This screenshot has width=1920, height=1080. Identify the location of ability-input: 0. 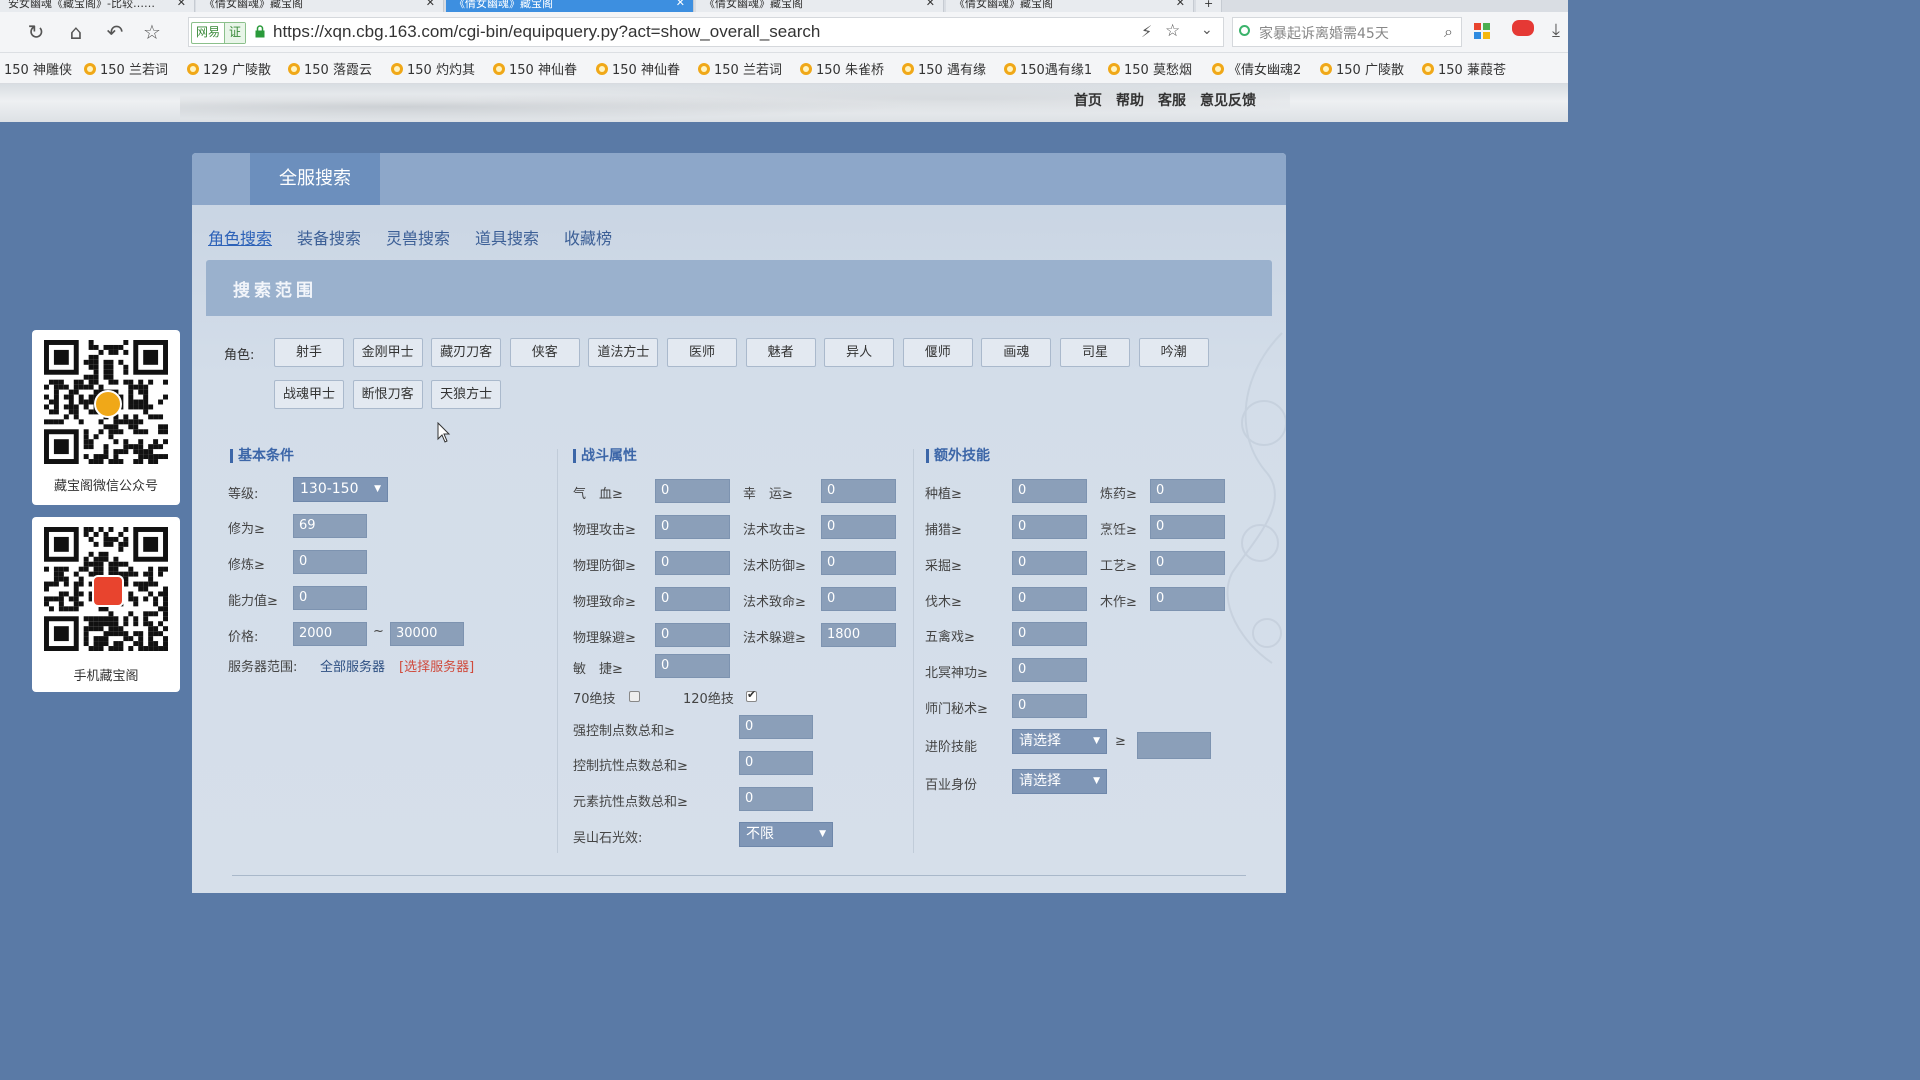
(330, 598).